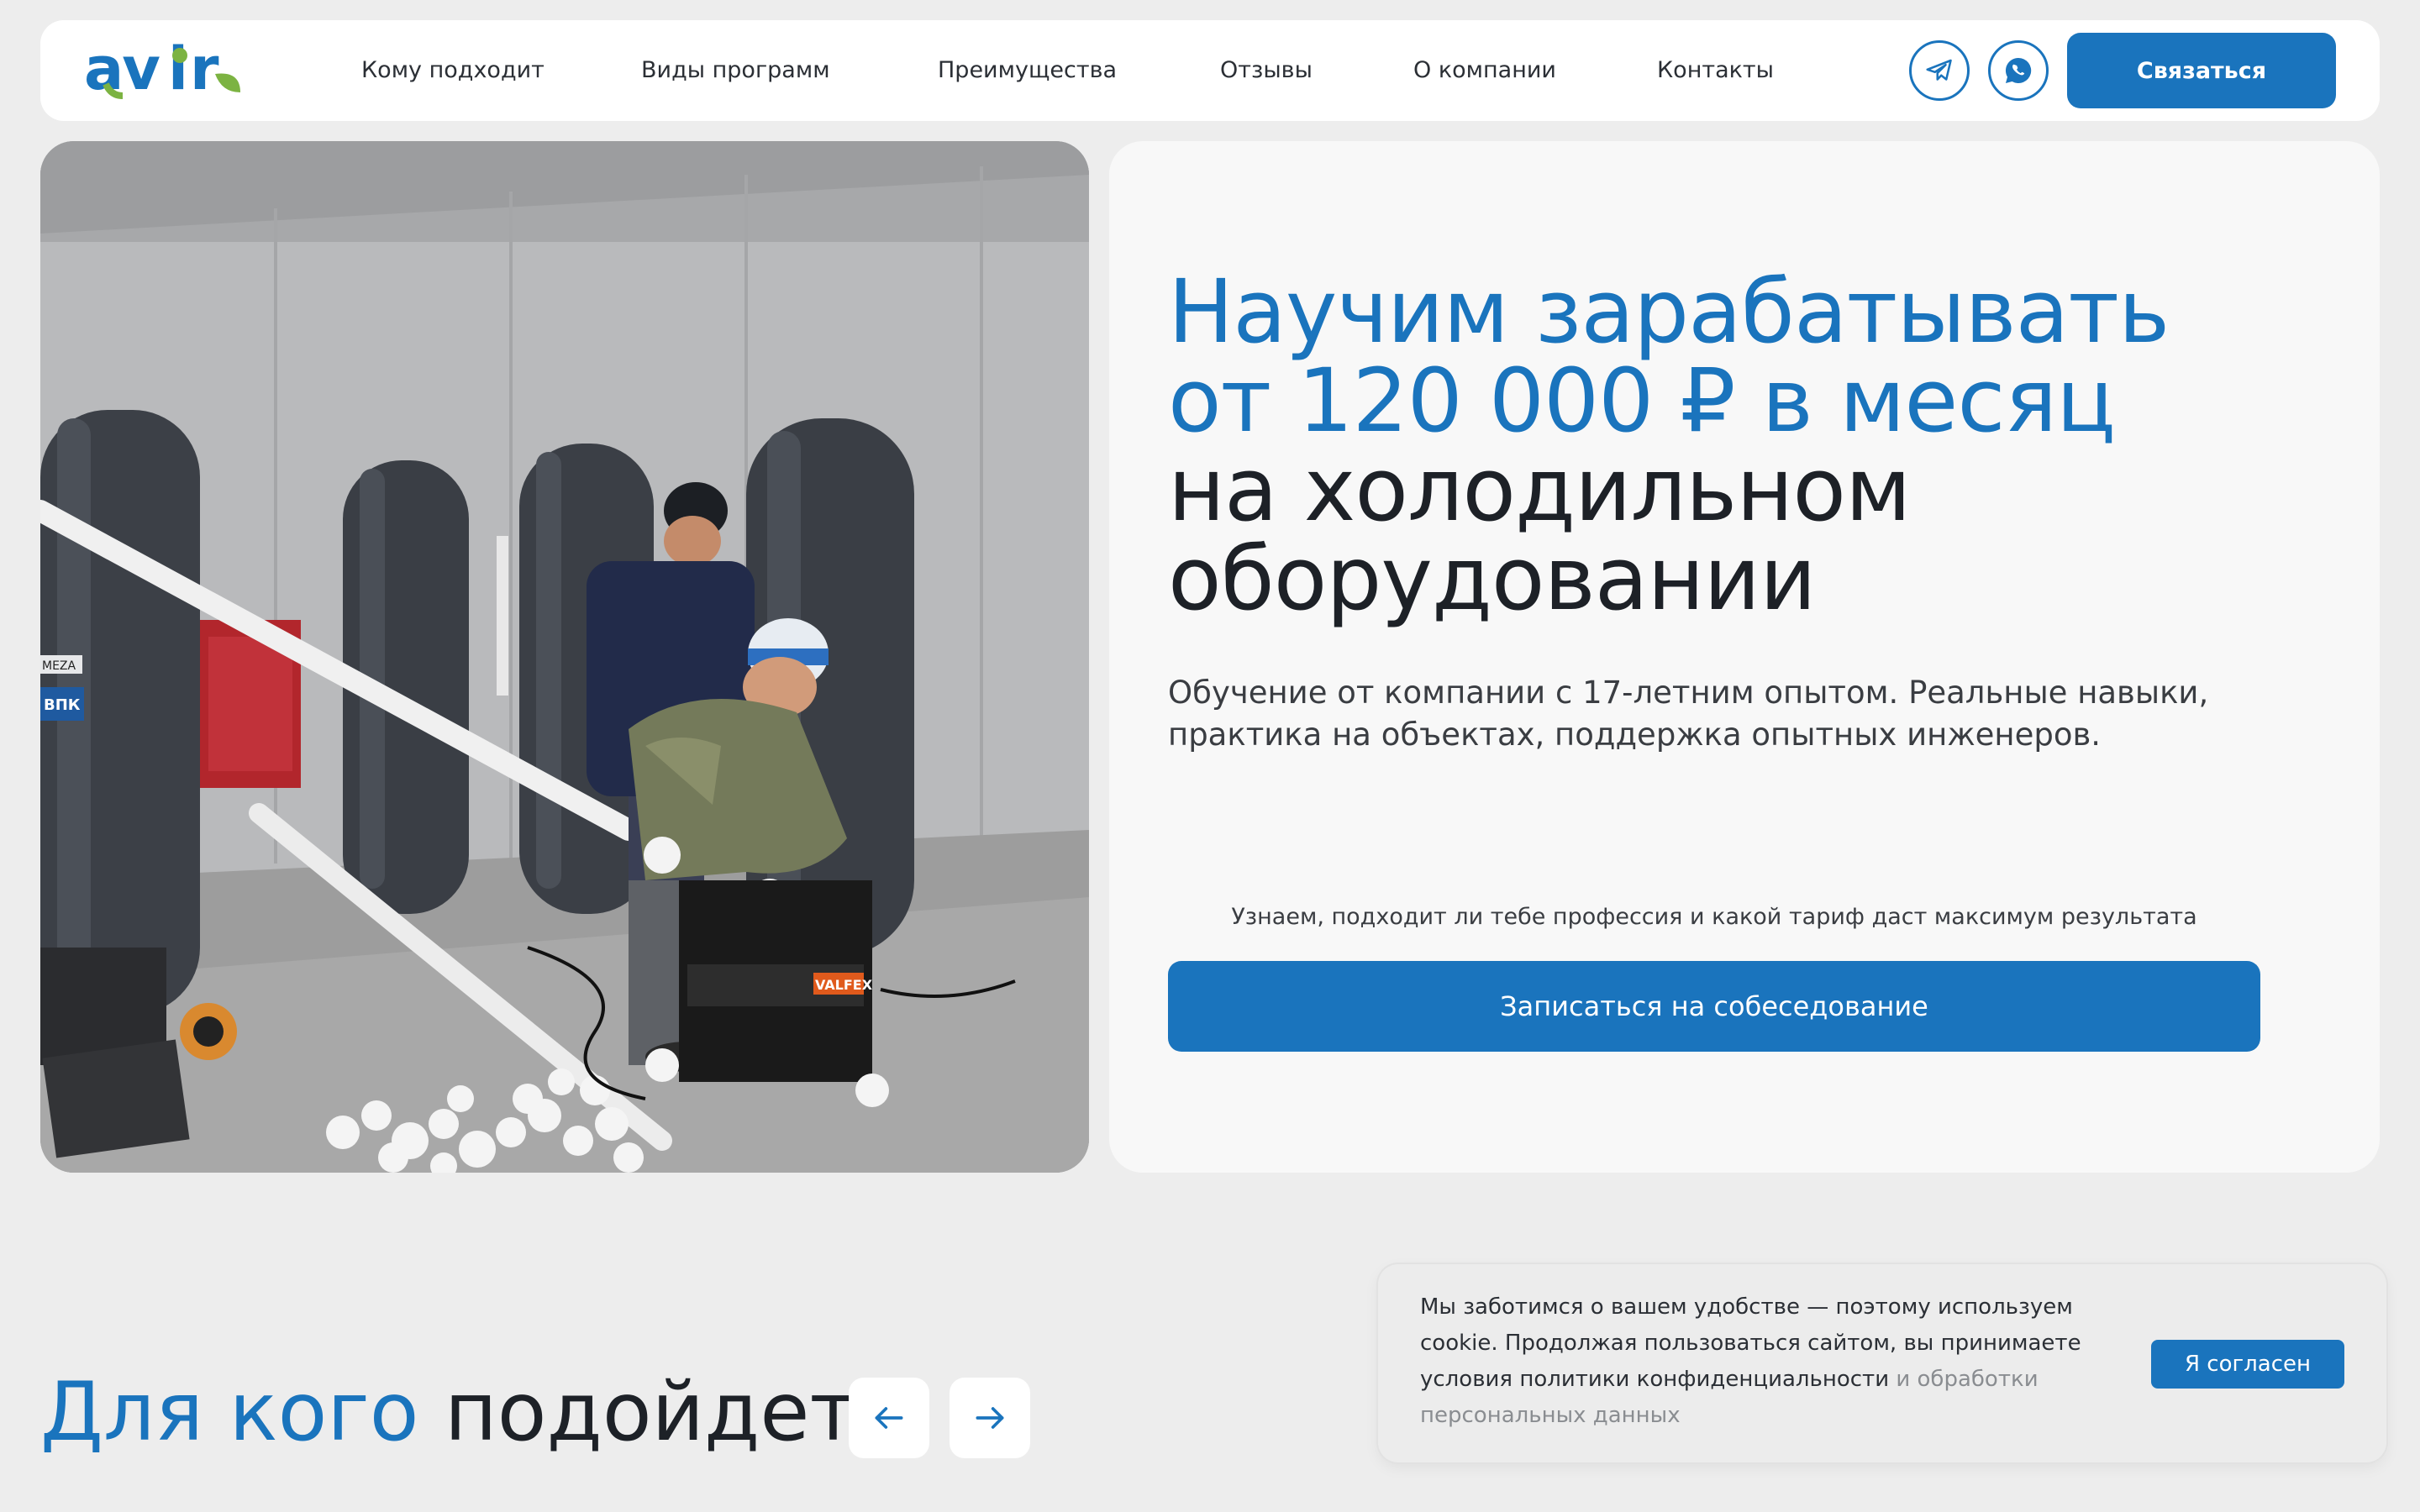  I want to click on hero-title-line1: Научим зарабатывать, so click(1669, 311).